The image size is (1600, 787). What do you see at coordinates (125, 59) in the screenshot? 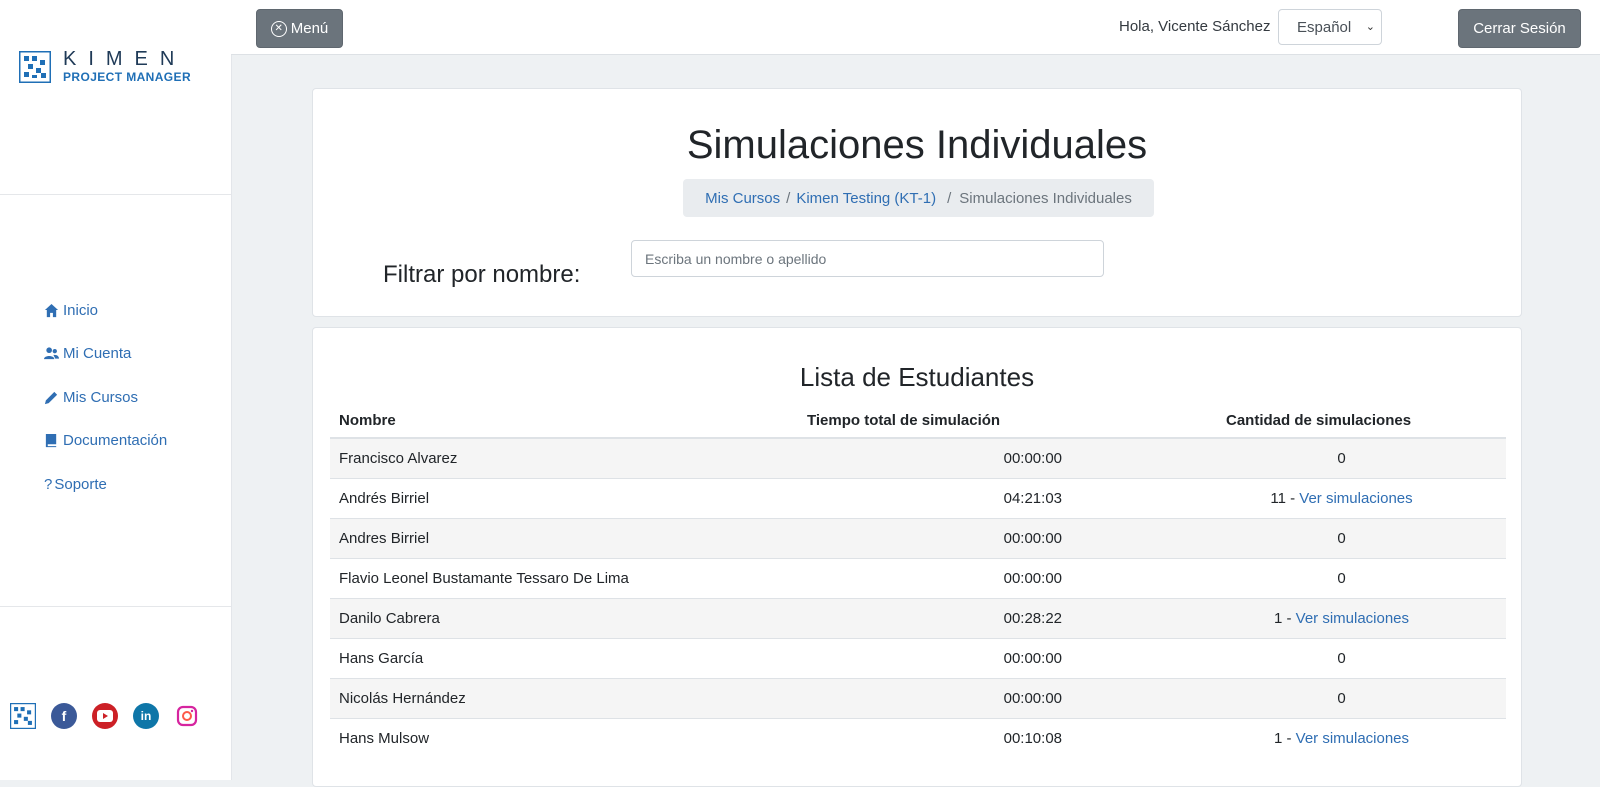
I see `logo-title: KIMEN` at bounding box center [125, 59].